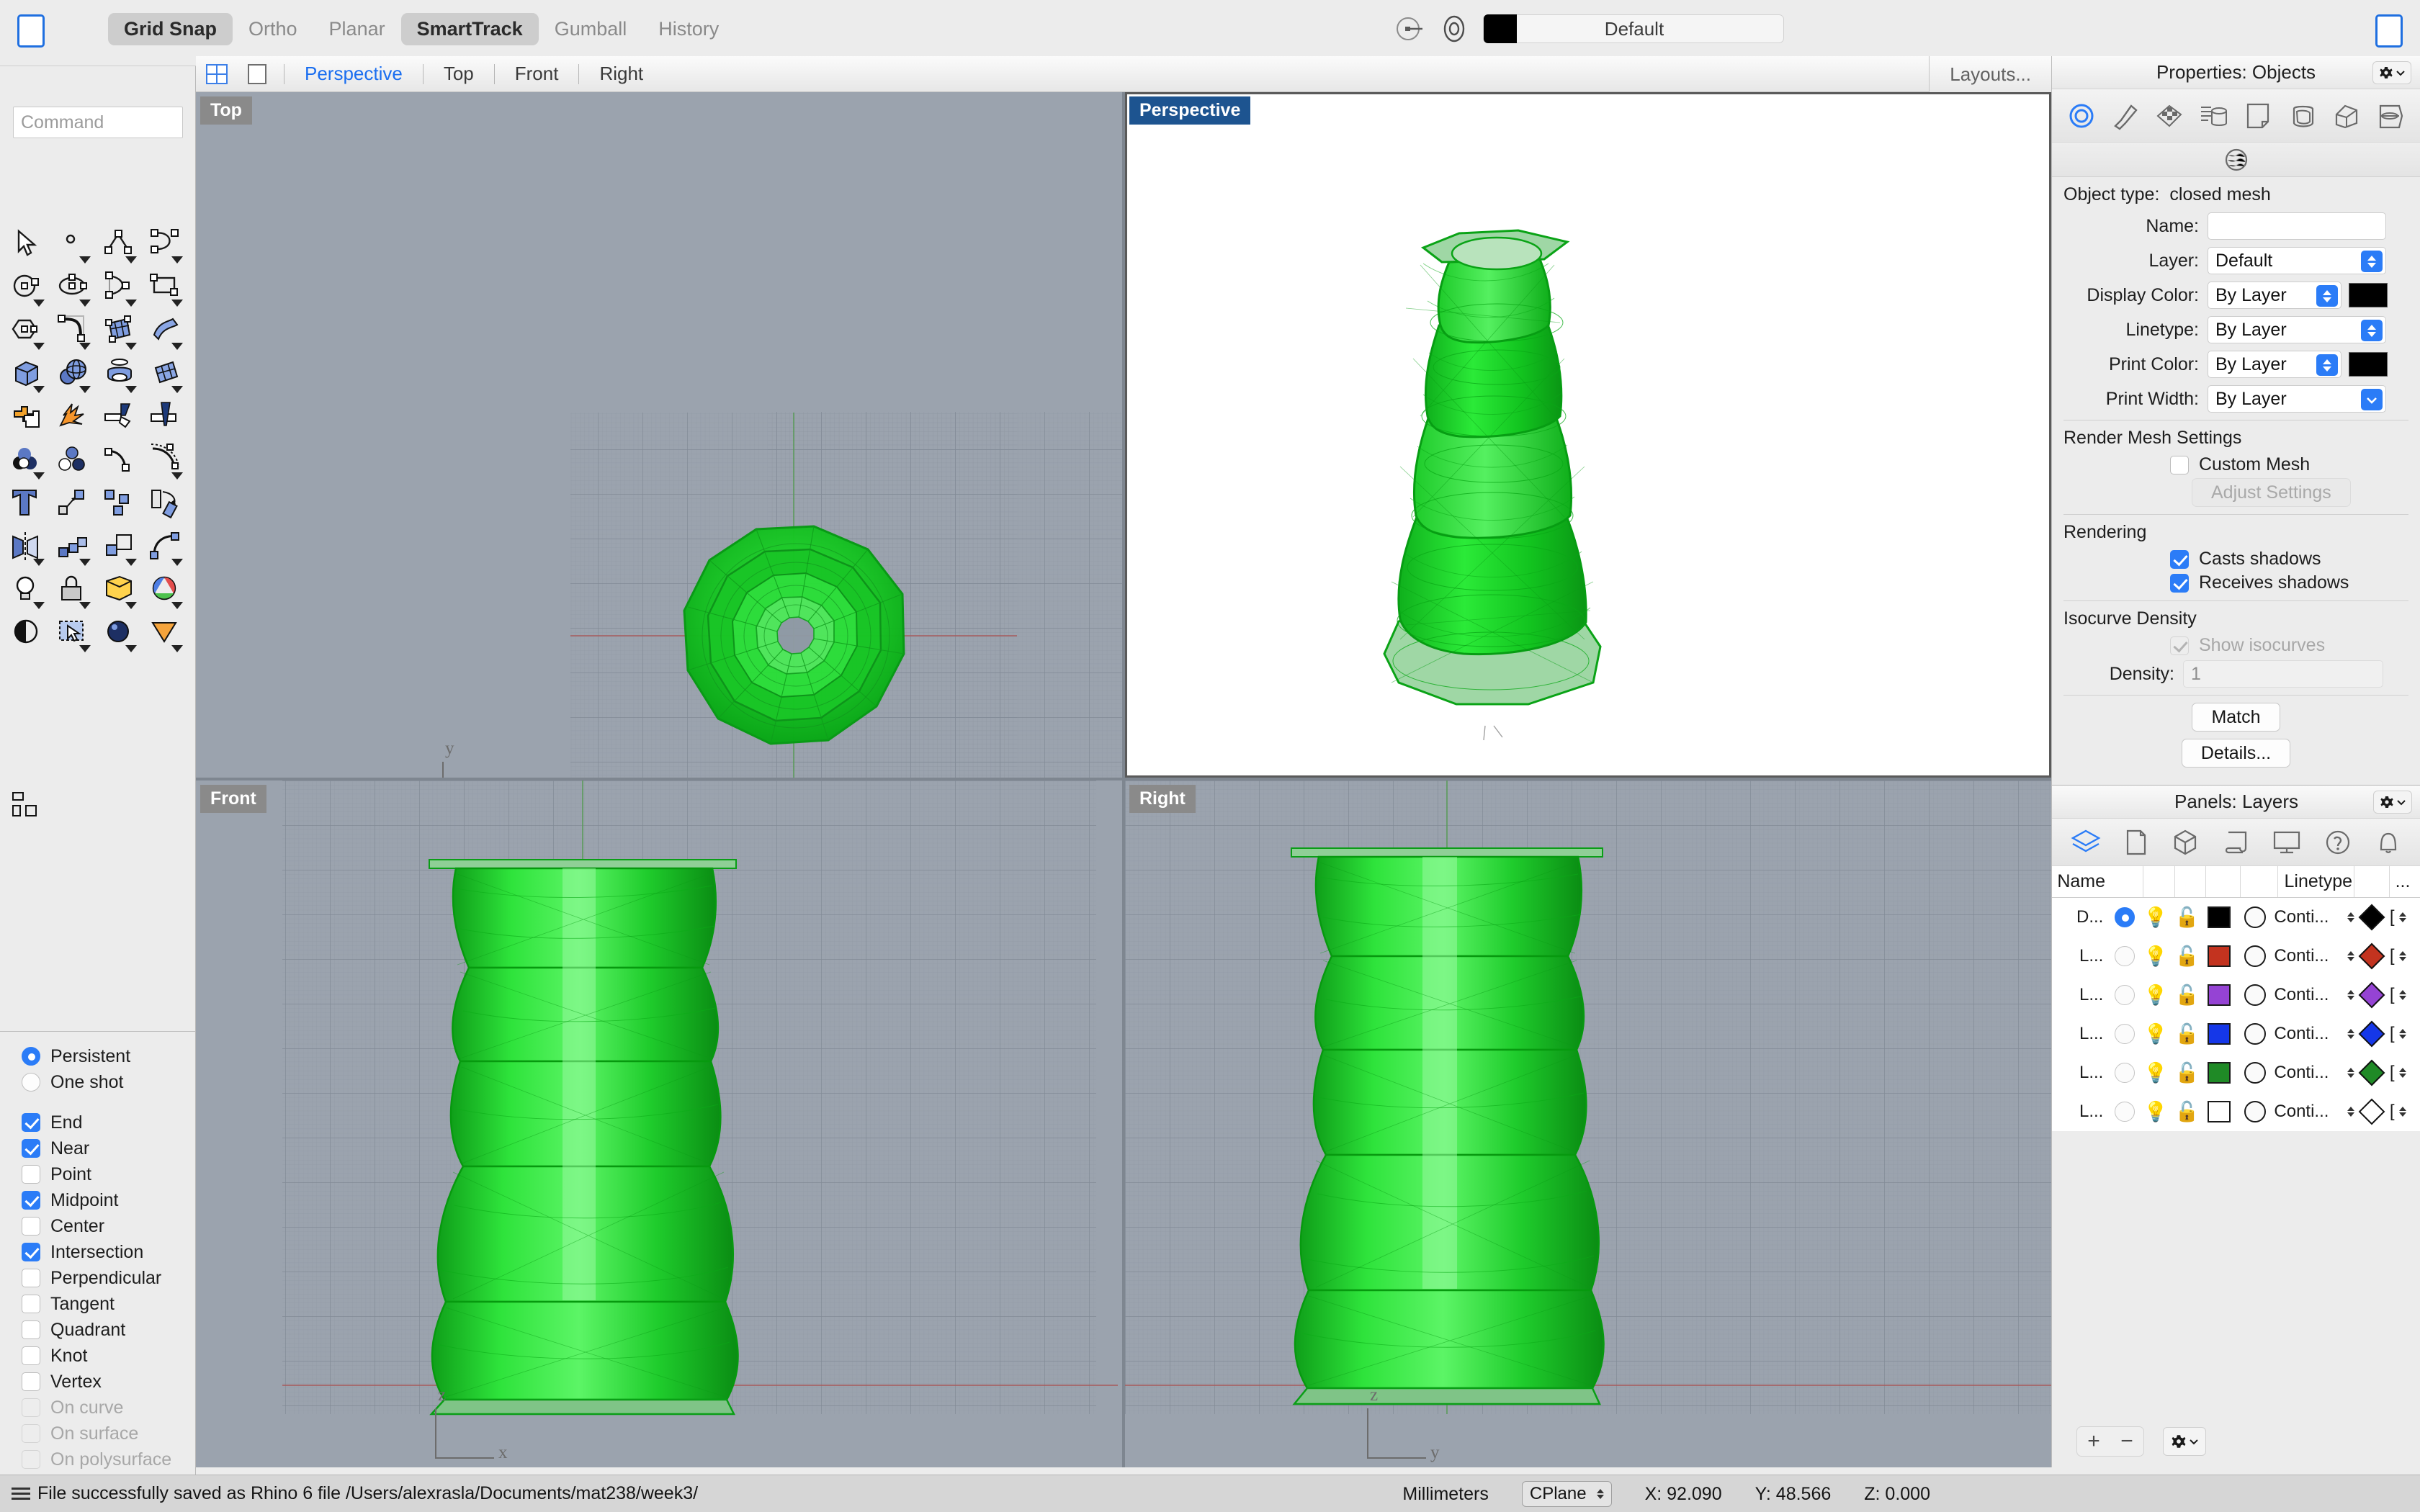  What do you see at coordinates (120, 374) in the screenshot?
I see `tool-torus` at bounding box center [120, 374].